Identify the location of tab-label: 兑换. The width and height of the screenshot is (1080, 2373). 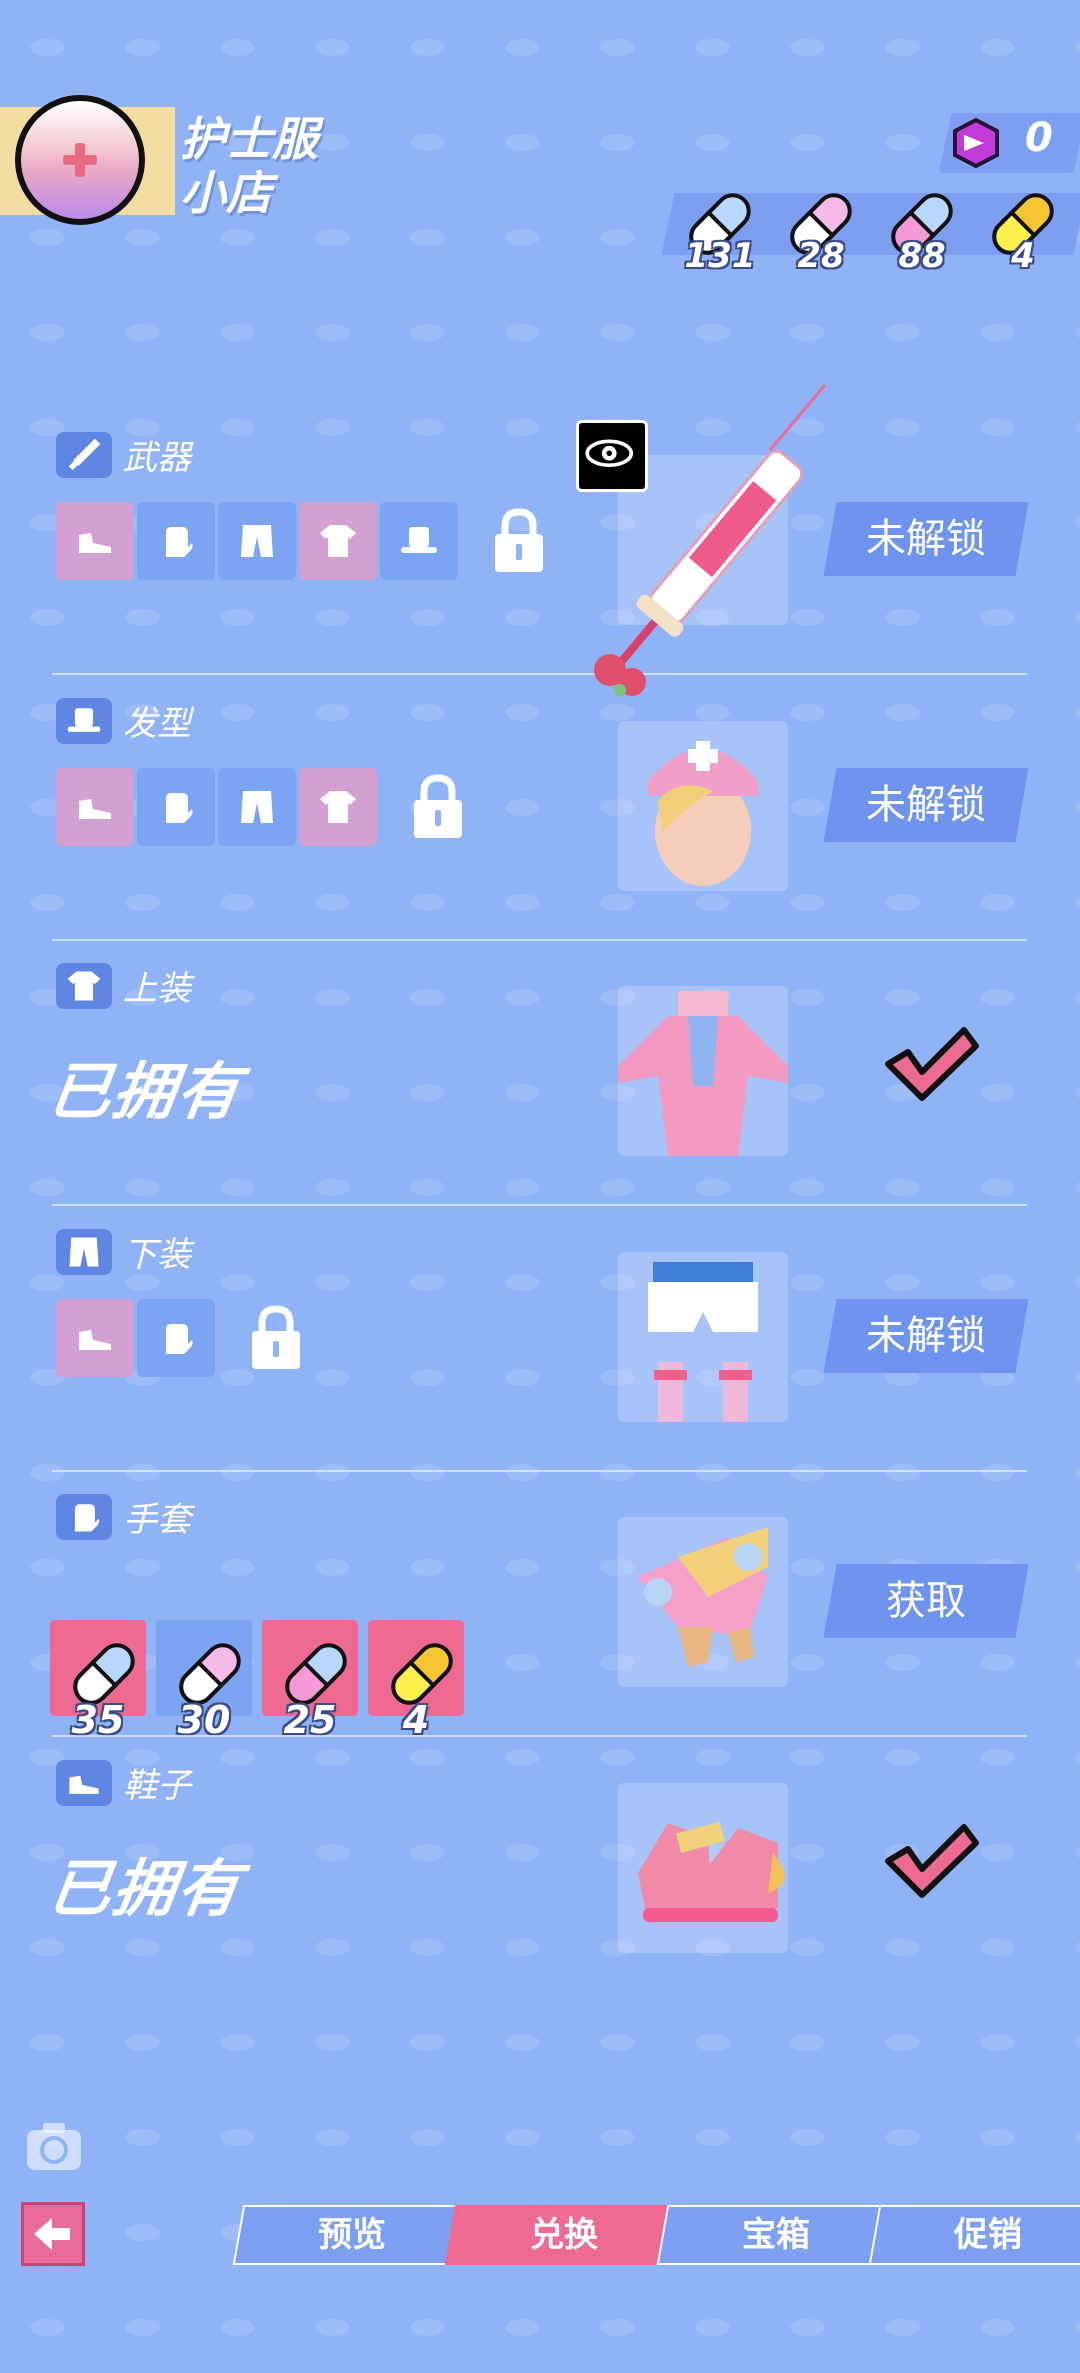
(564, 2235).